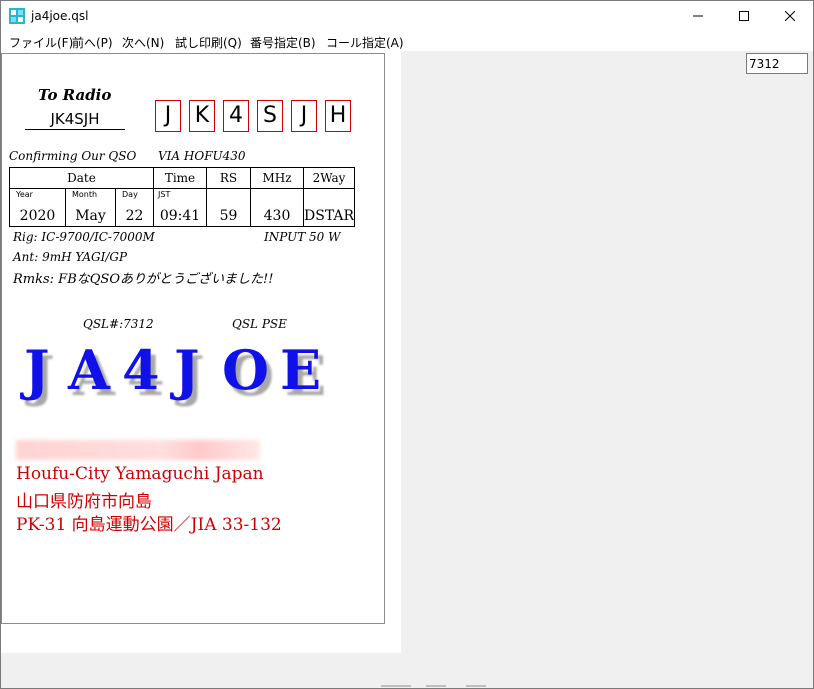 The image size is (814, 689). What do you see at coordinates (259, 324) in the screenshot?
I see `qsl-pse-text: QSL PSE` at bounding box center [259, 324].